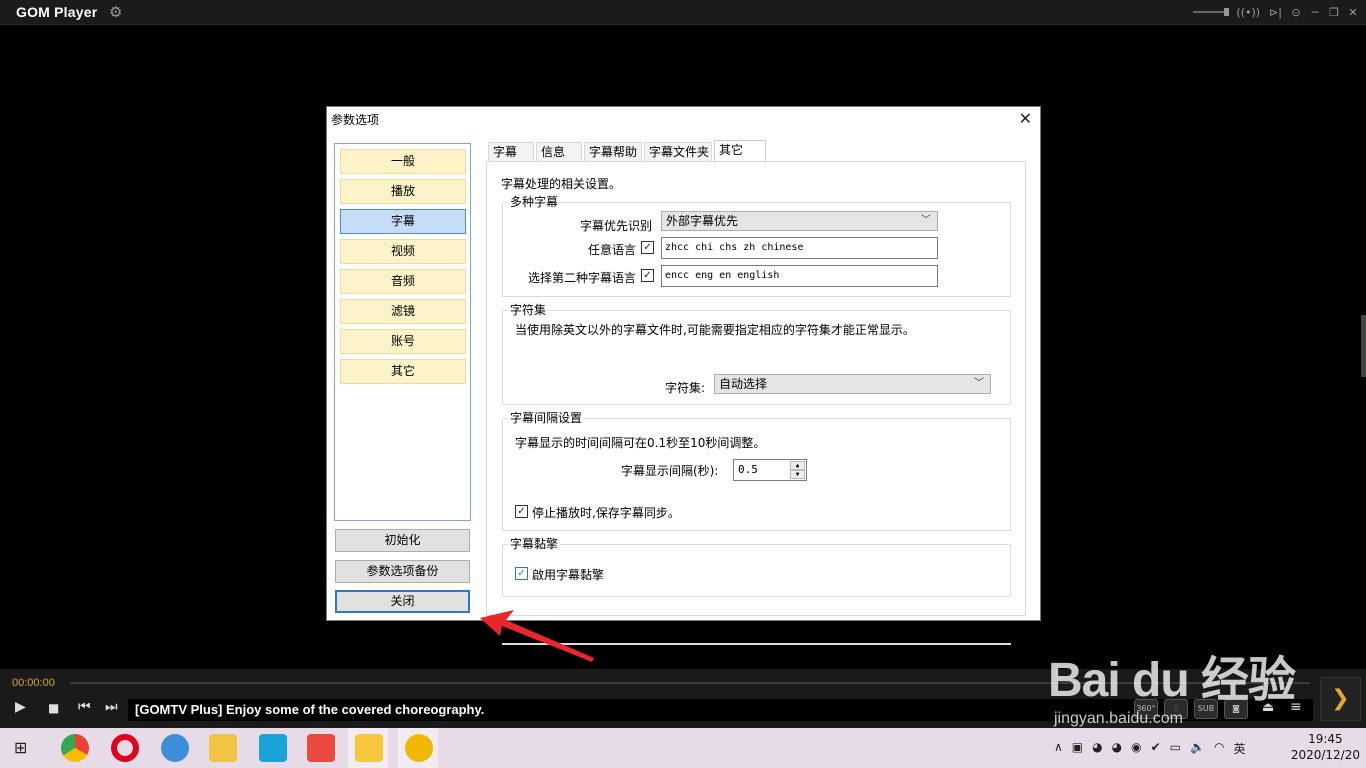 This screenshot has width=1366, height=768. I want to click on side-panel-handle, so click(1363, 346).